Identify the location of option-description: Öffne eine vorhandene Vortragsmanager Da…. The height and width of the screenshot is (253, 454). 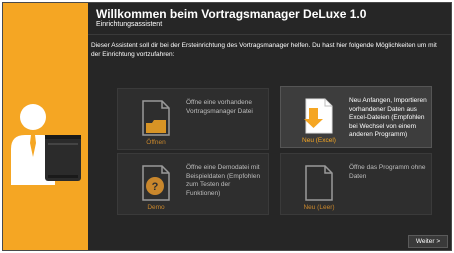
(219, 107).